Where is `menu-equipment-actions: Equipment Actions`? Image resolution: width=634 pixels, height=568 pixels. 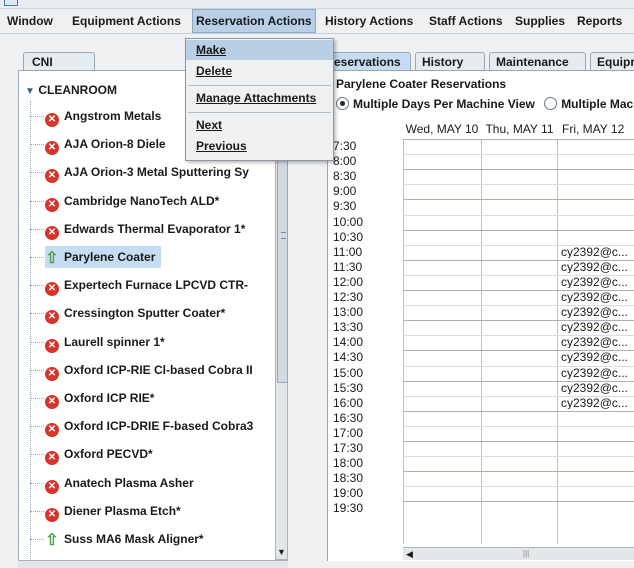 menu-equipment-actions: Equipment Actions is located at coordinates (126, 21).